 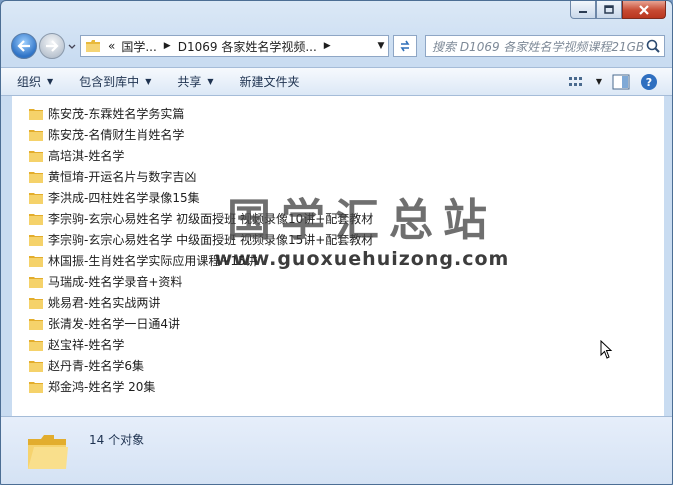 What do you see at coordinates (381, 46) in the screenshot?
I see `address-dropdown-icon: ▼` at bounding box center [381, 46].